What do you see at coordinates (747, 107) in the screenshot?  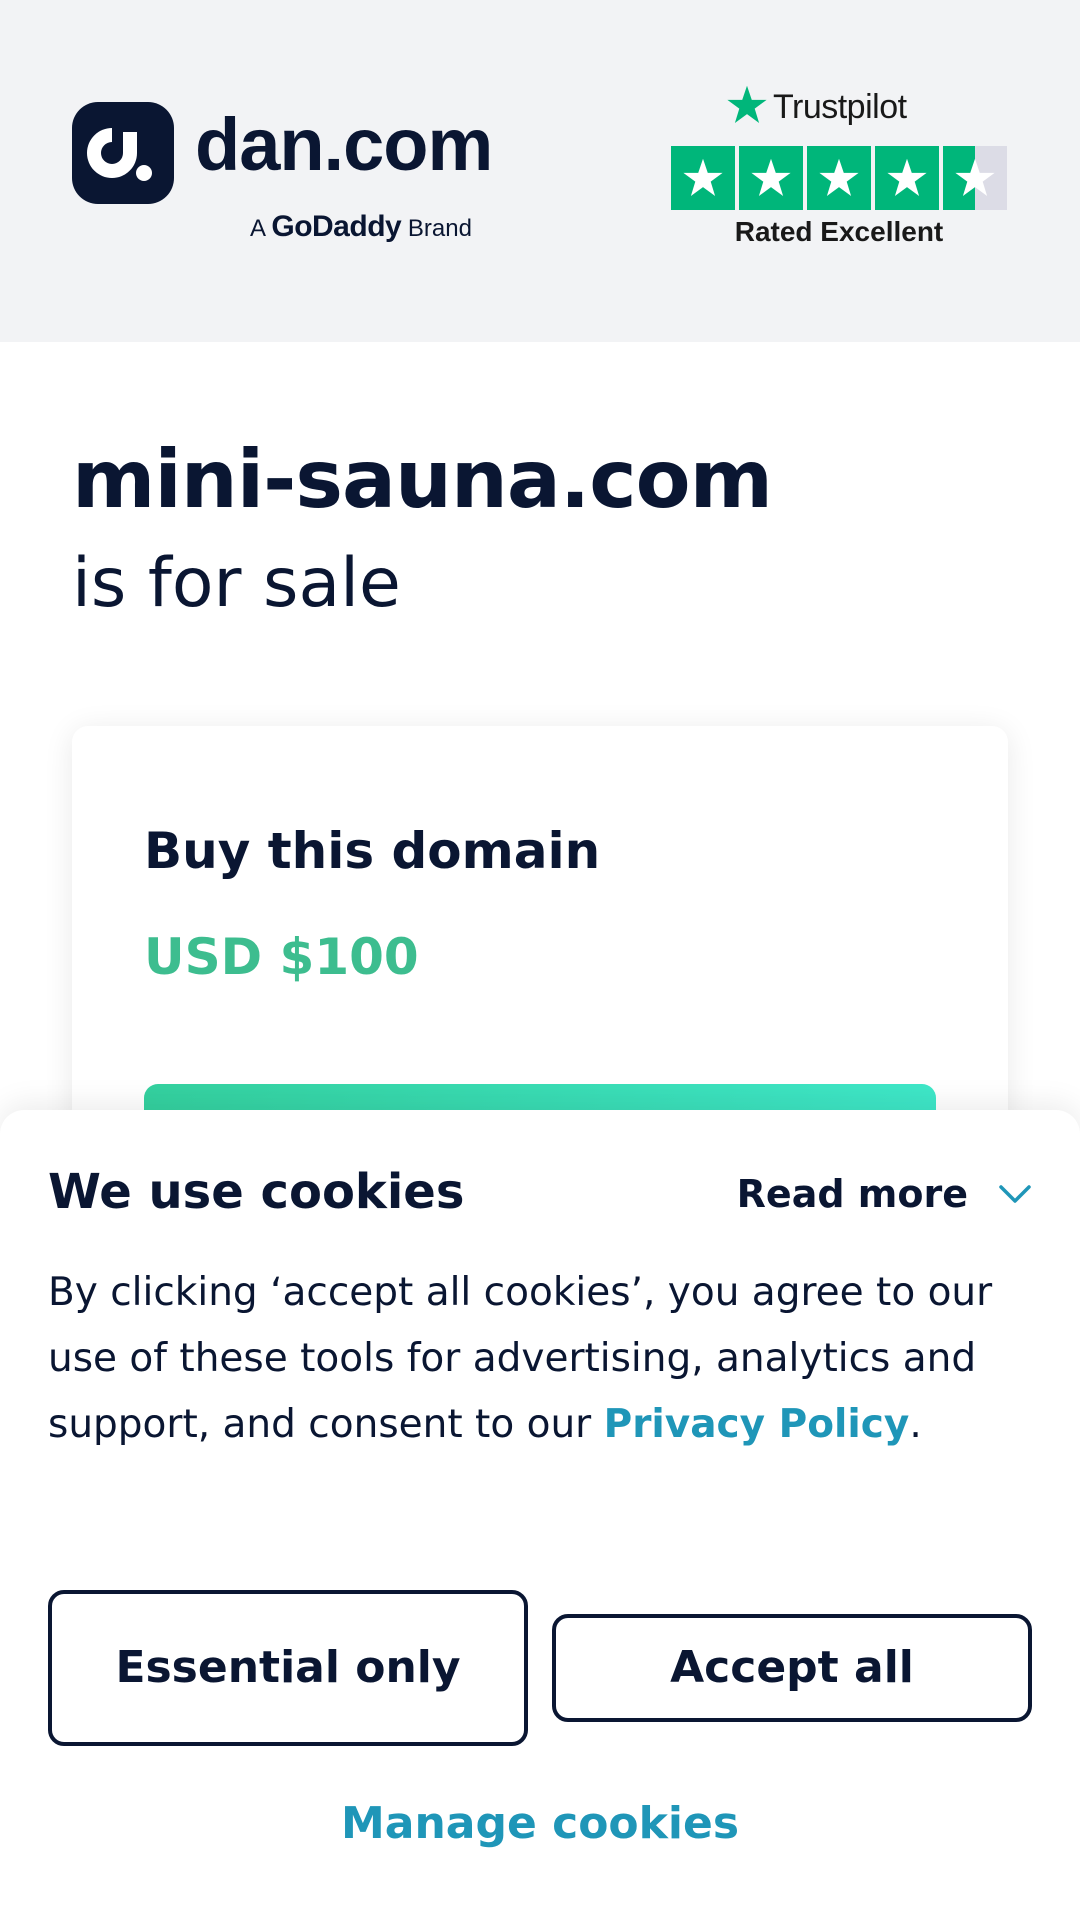 I see `star-icon` at bounding box center [747, 107].